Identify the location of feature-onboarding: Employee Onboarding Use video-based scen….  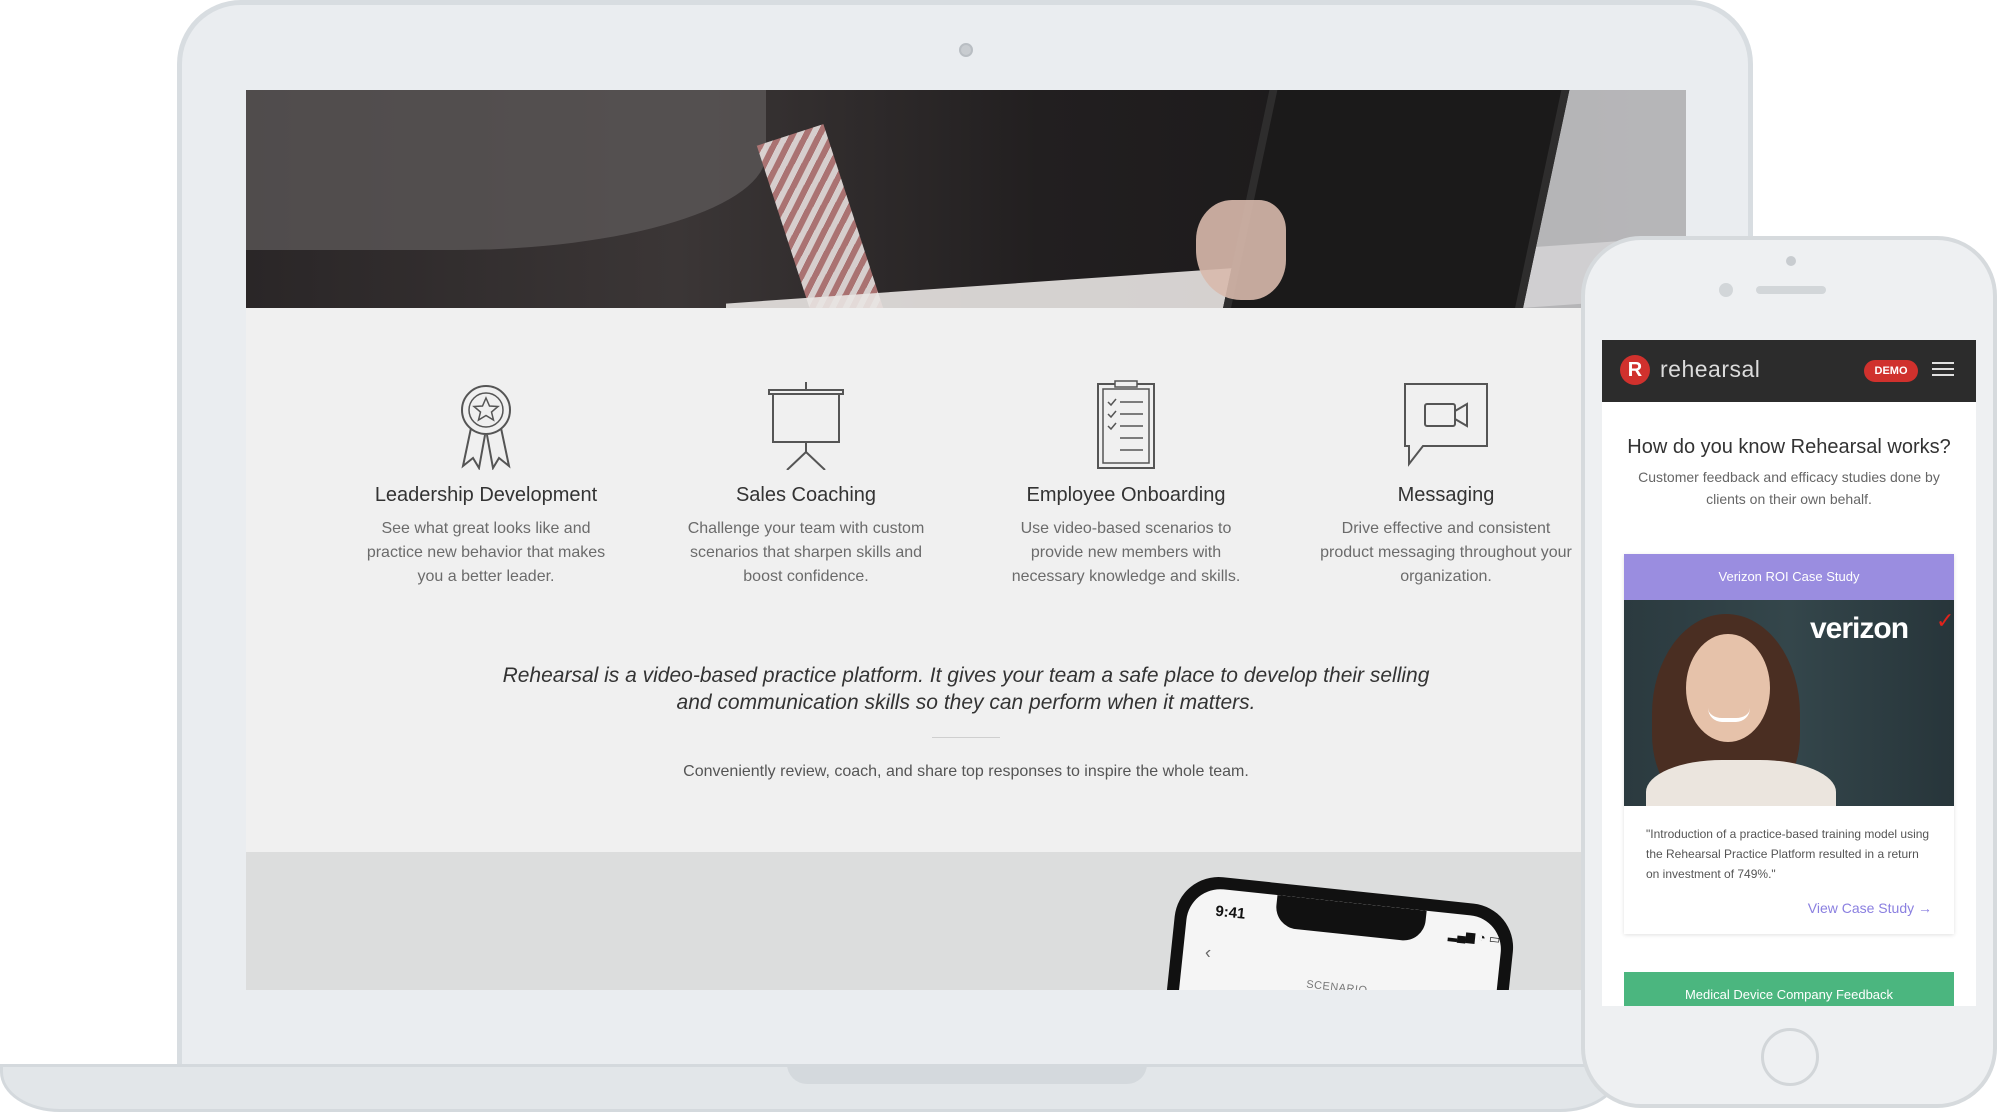
(1126, 484).